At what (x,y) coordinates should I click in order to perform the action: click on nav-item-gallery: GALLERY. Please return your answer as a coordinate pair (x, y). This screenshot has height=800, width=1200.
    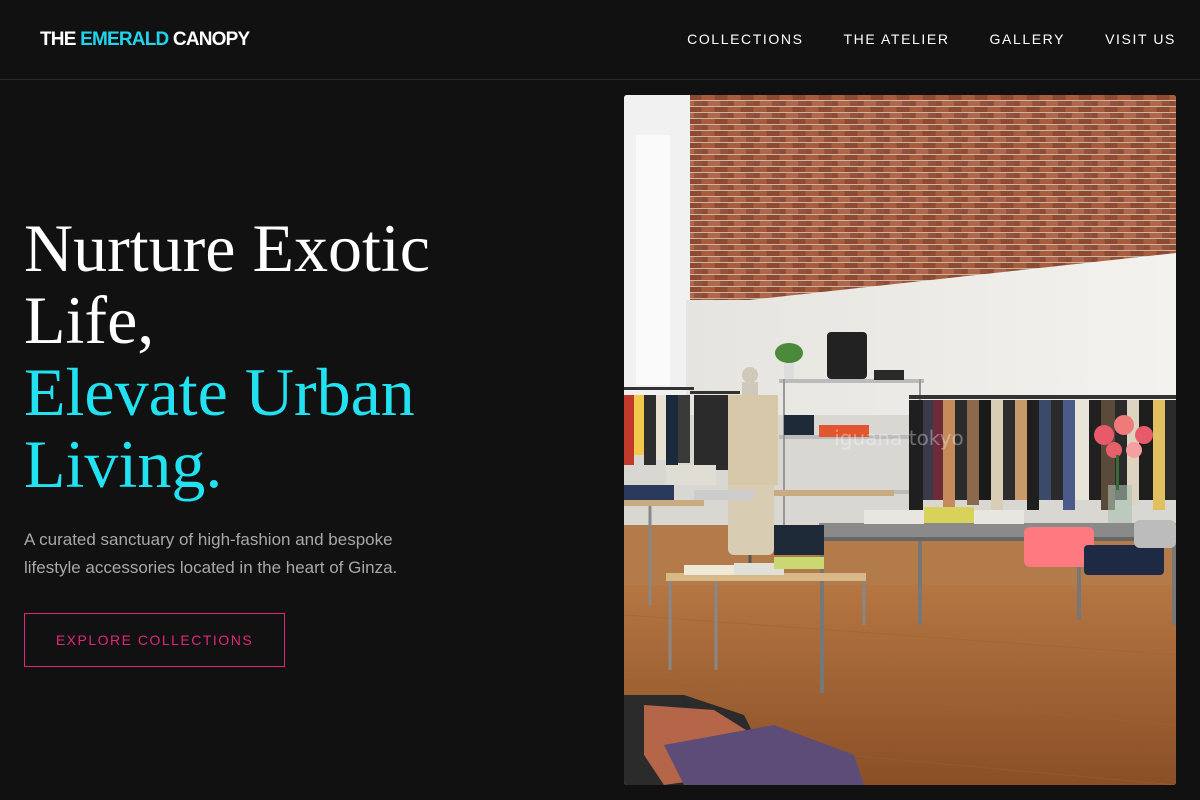
    Looking at the image, I should click on (1028, 39).